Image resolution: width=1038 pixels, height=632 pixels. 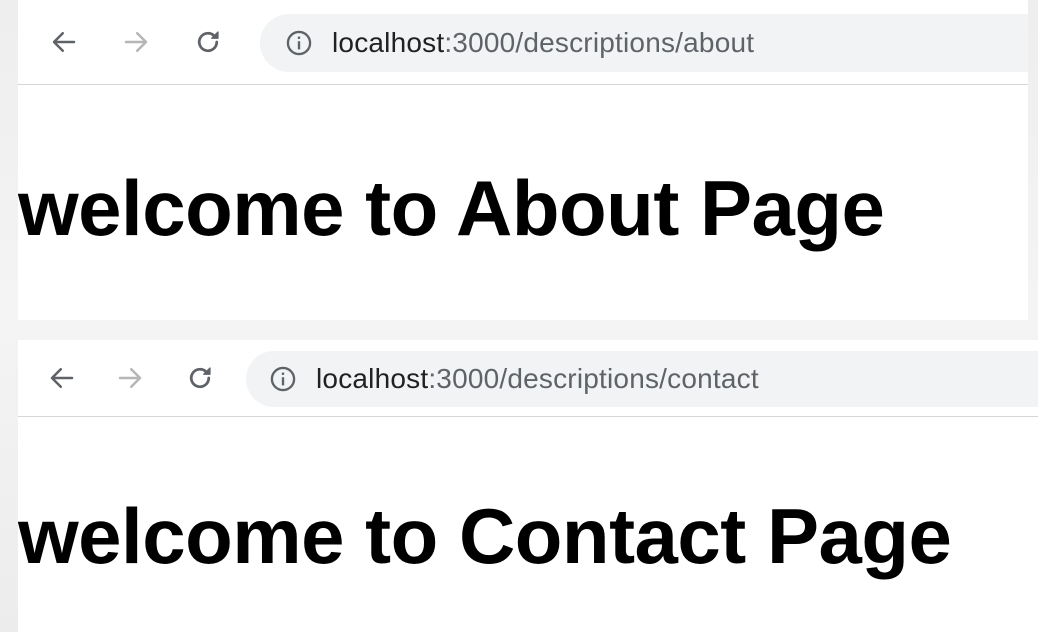 I want to click on address-bar: localhost:3000/descriptions/contact, so click(x=642, y=379).